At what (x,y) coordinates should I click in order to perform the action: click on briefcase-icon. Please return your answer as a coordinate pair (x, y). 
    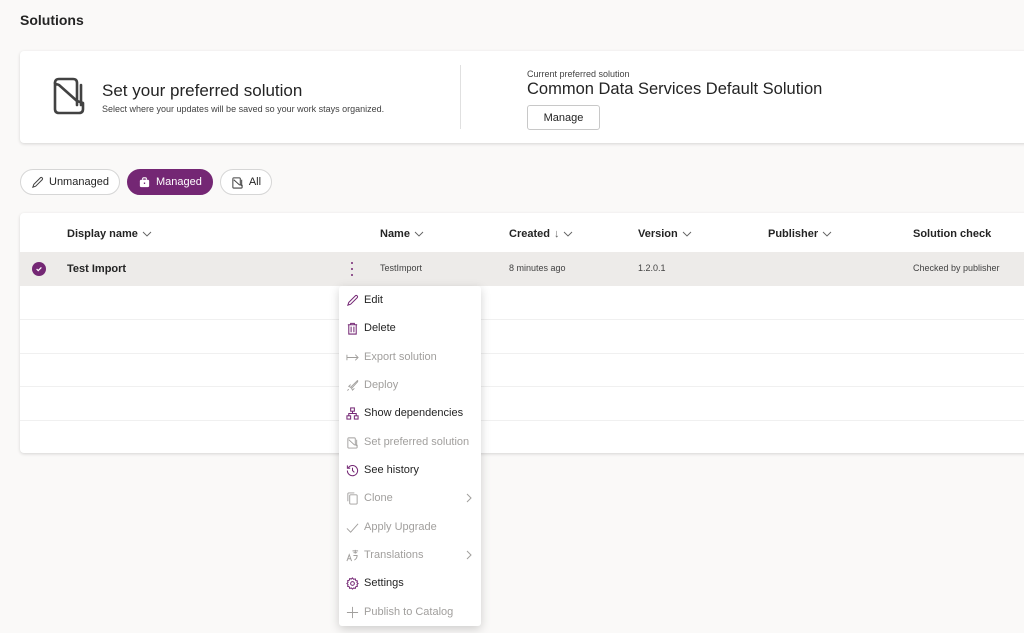
    Looking at the image, I should click on (144, 181).